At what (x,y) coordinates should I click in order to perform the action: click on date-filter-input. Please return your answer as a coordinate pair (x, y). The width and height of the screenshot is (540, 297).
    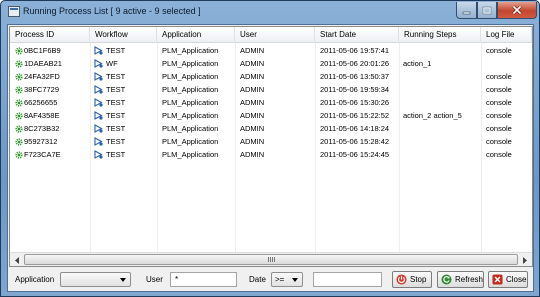
    Looking at the image, I should click on (347, 279).